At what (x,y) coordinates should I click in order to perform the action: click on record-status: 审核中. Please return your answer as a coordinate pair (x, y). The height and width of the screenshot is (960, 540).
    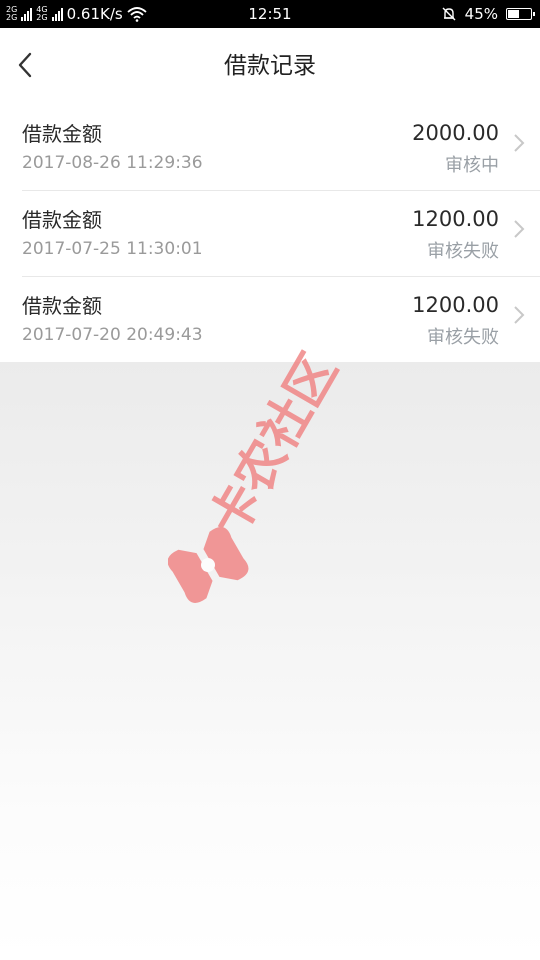
    Looking at the image, I should click on (472, 165).